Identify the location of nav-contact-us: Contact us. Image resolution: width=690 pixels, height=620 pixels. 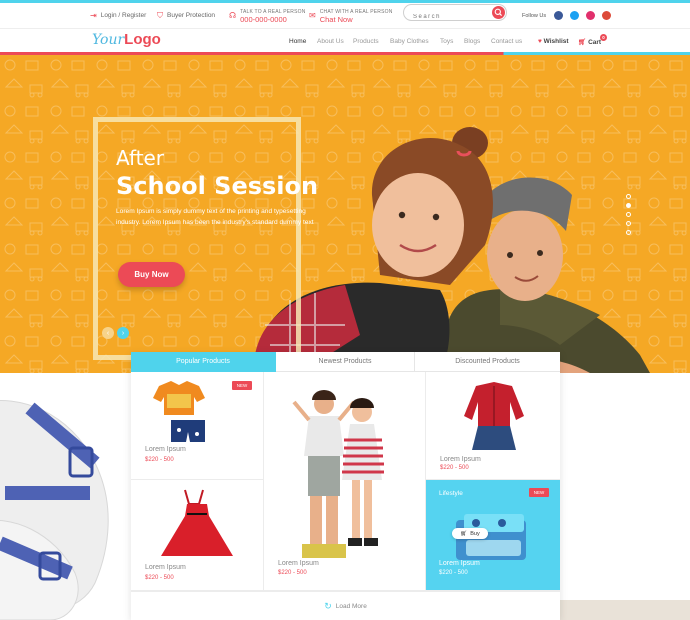
(506, 41).